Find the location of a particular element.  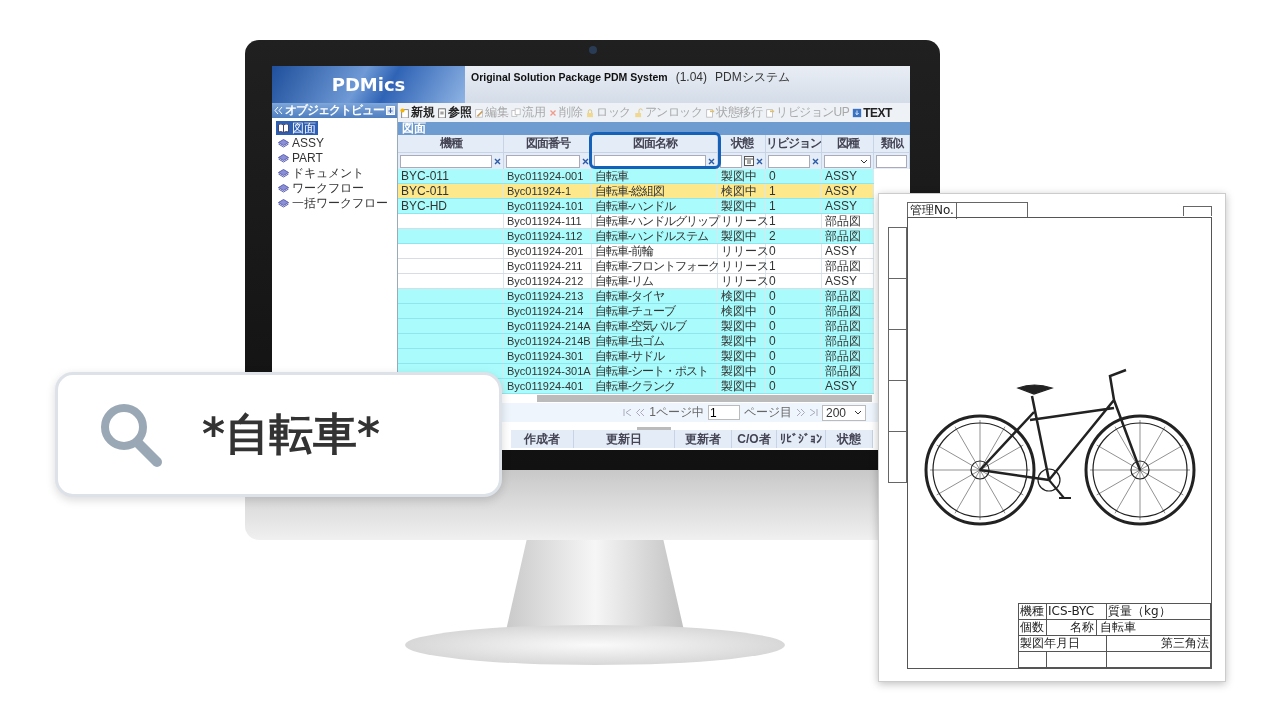

table-row: Byc011924-212 自転車-リム リリース0 ASSY is located at coordinates (636, 281).